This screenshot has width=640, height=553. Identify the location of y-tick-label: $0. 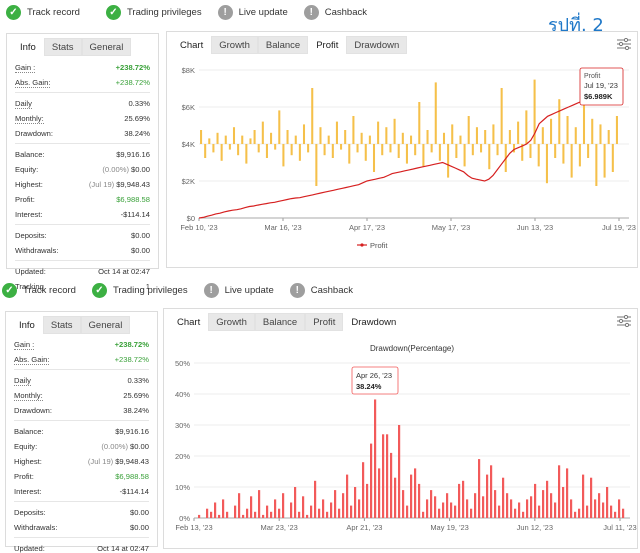
(191, 218).